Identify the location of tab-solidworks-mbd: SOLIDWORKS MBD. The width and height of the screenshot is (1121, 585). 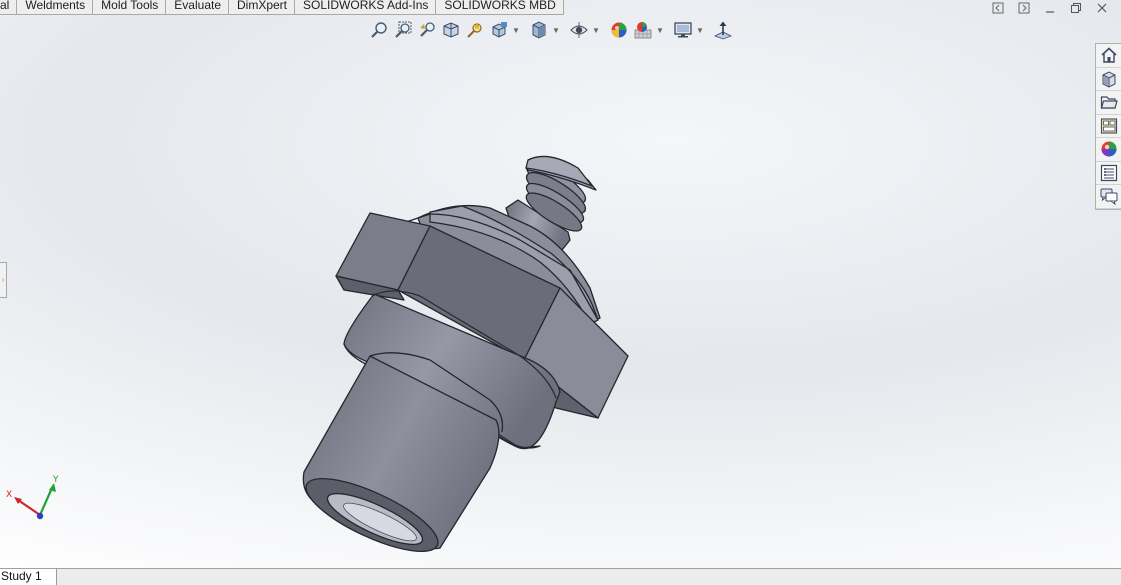
(500, 7).